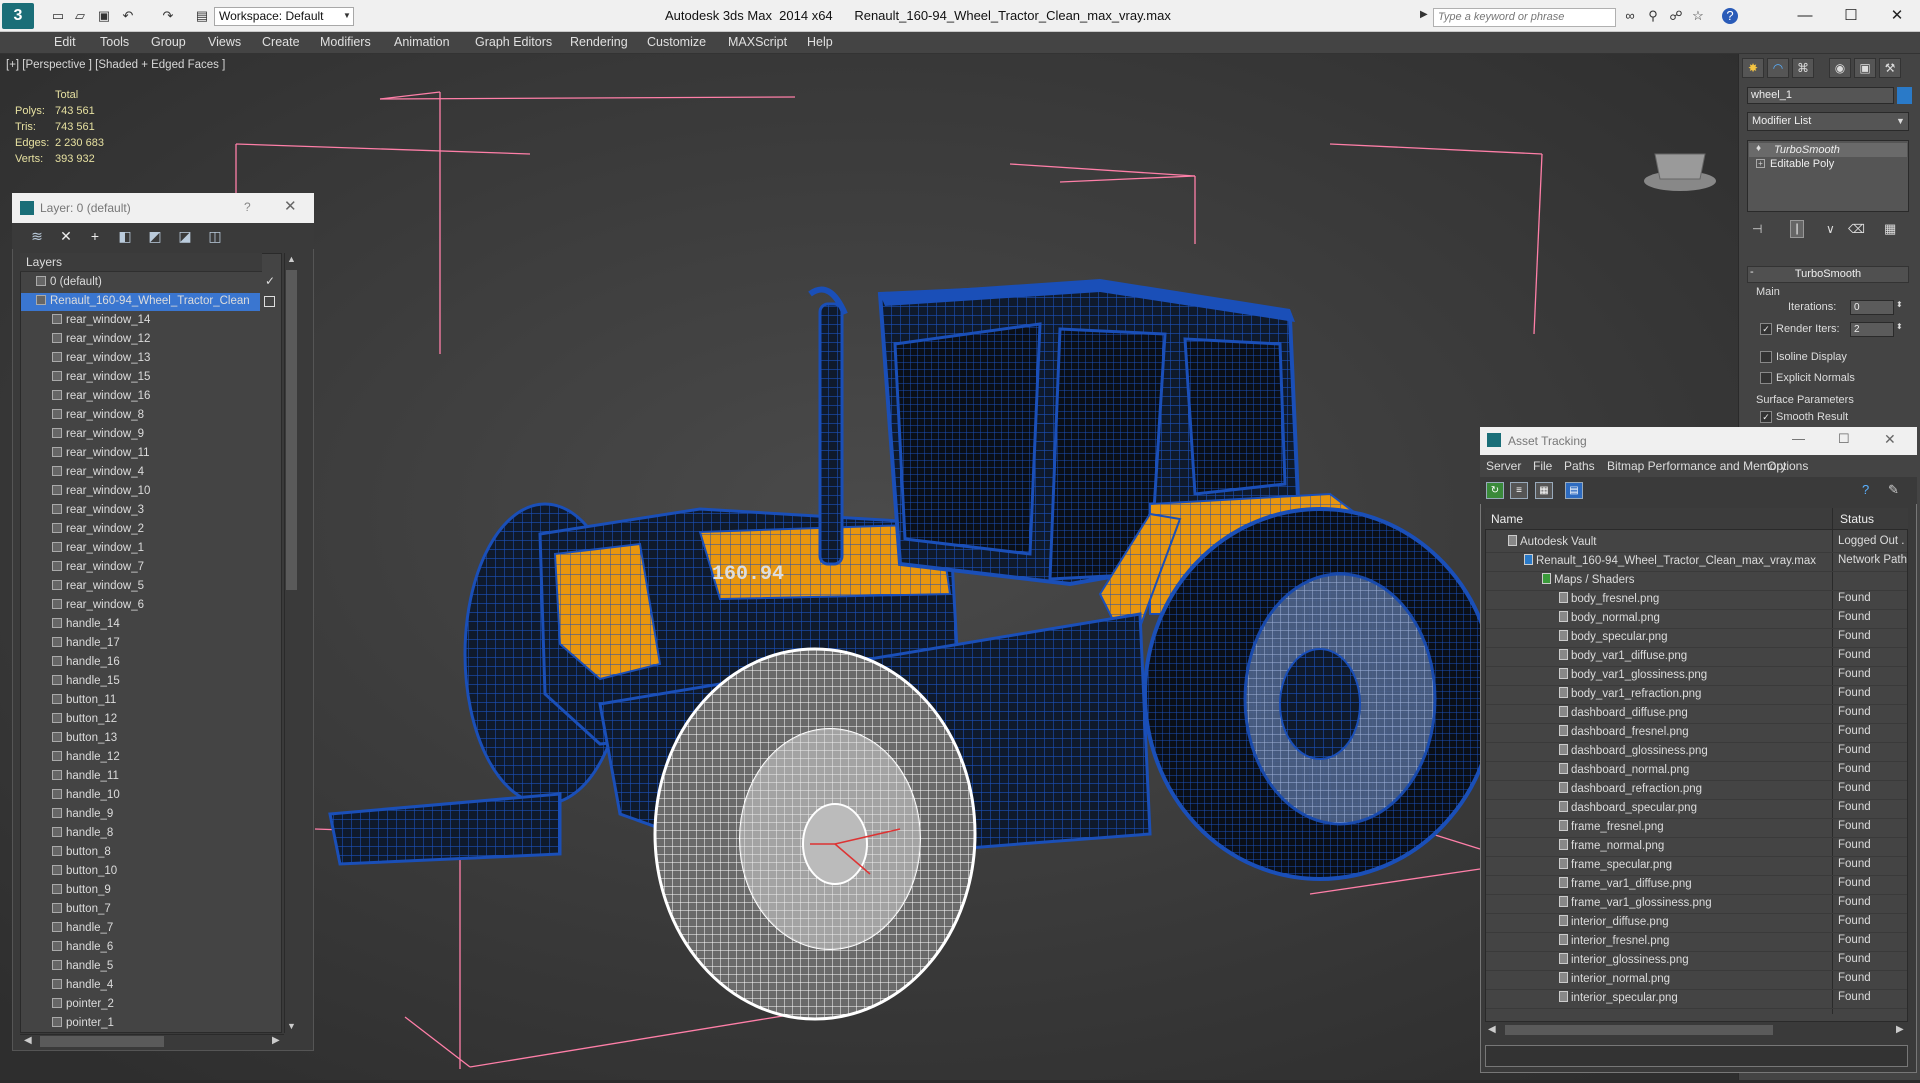 The height and width of the screenshot is (1083, 1920). I want to click on menu-animation: Animation, so click(422, 42).